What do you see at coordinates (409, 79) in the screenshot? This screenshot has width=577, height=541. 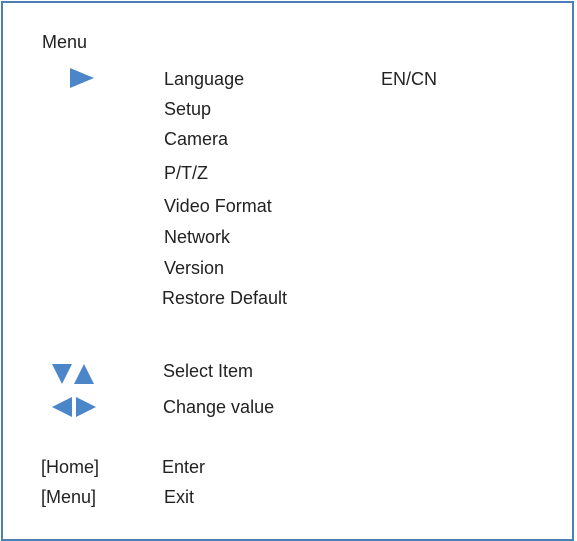 I see `language-value: EN/CN` at bounding box center [409, 79].